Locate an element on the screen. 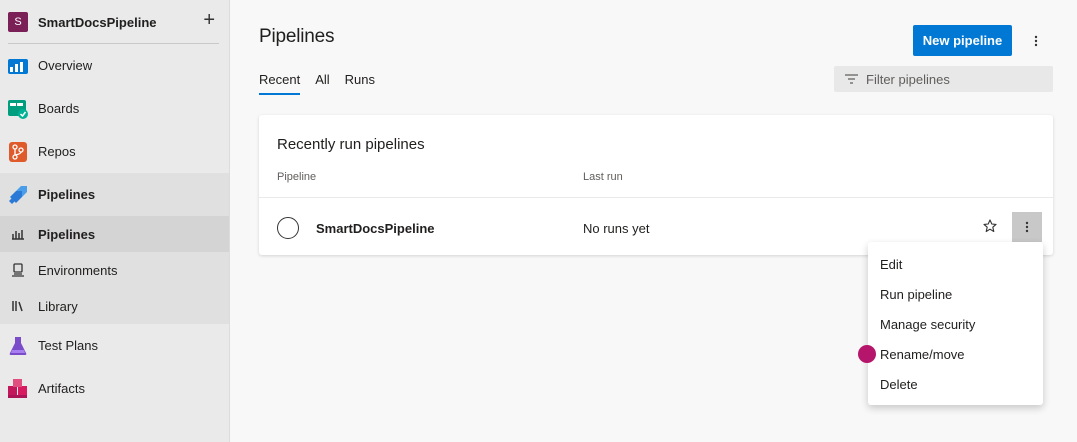 The width and height of the screenshot is (1077, 442). sidebar-item-pipelines: Pipelines is located at coordinates (114, 194).